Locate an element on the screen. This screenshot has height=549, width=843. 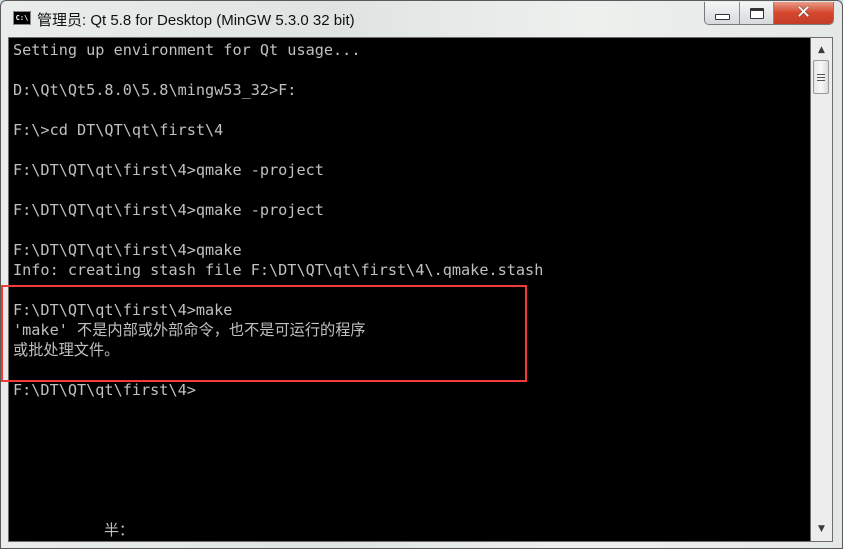
caption-buttons: ✕ is located at coordinates (769, 13).